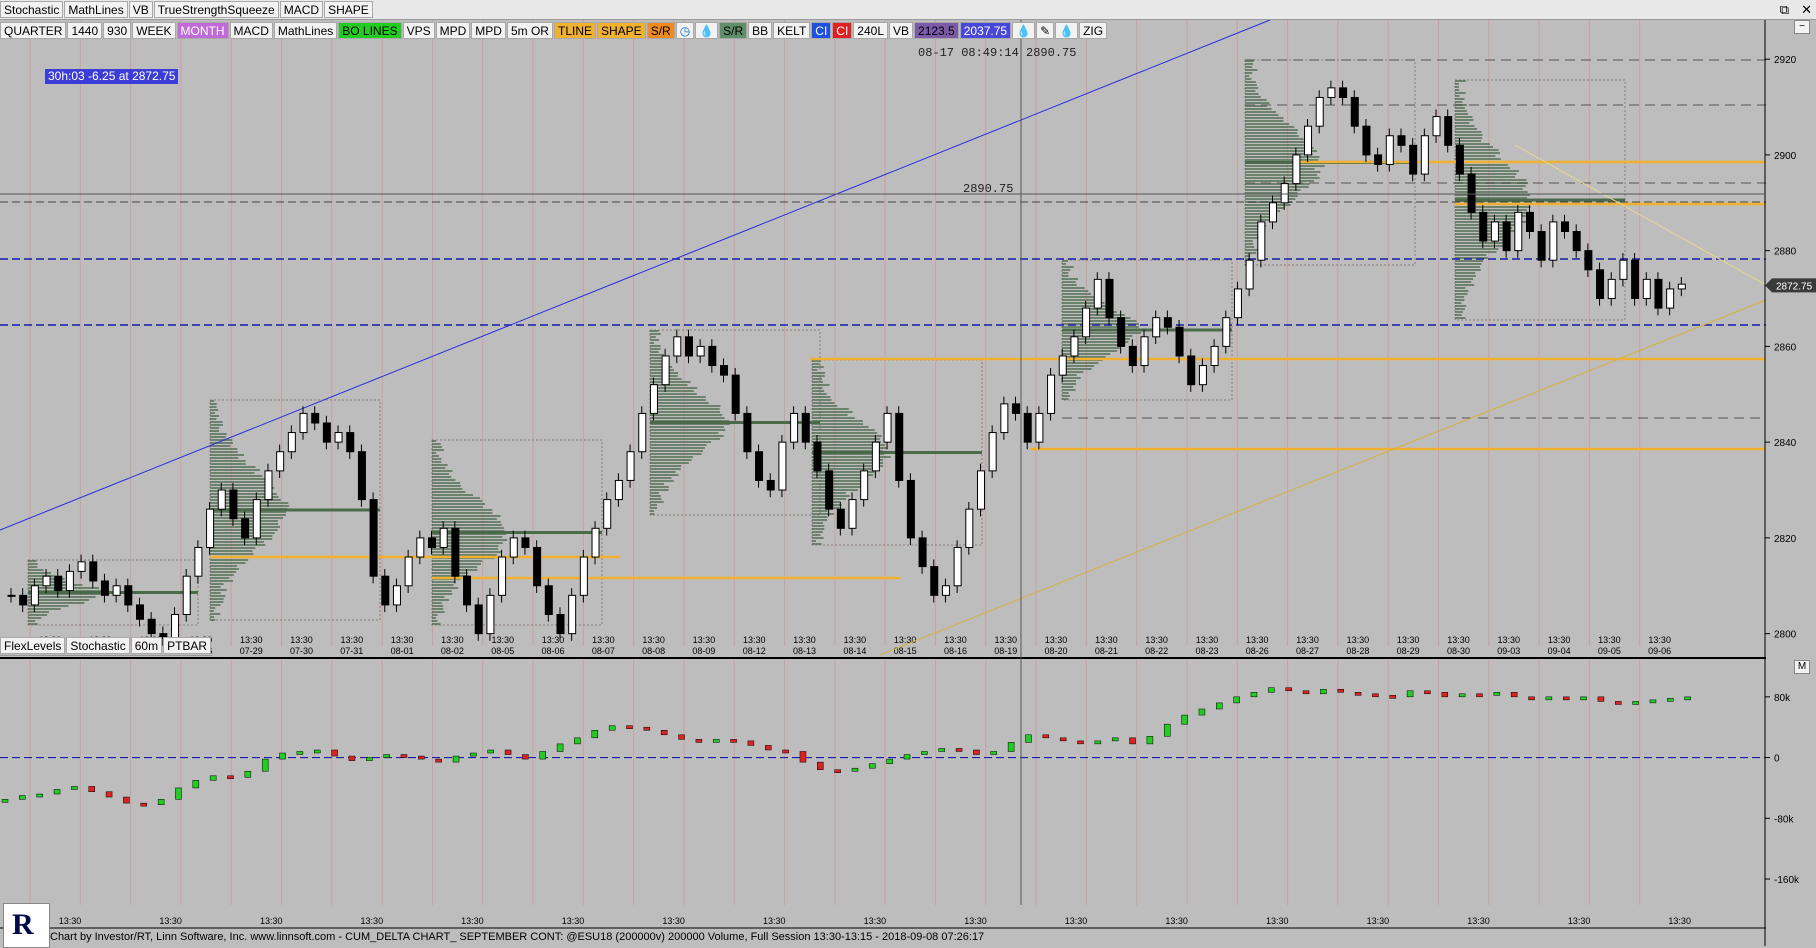 The width and height of the screenshot is (1816, 948). Describe the element at coordinates (1784, 10) in the screenshot. I see `restore-icon: ⧉` at that location.